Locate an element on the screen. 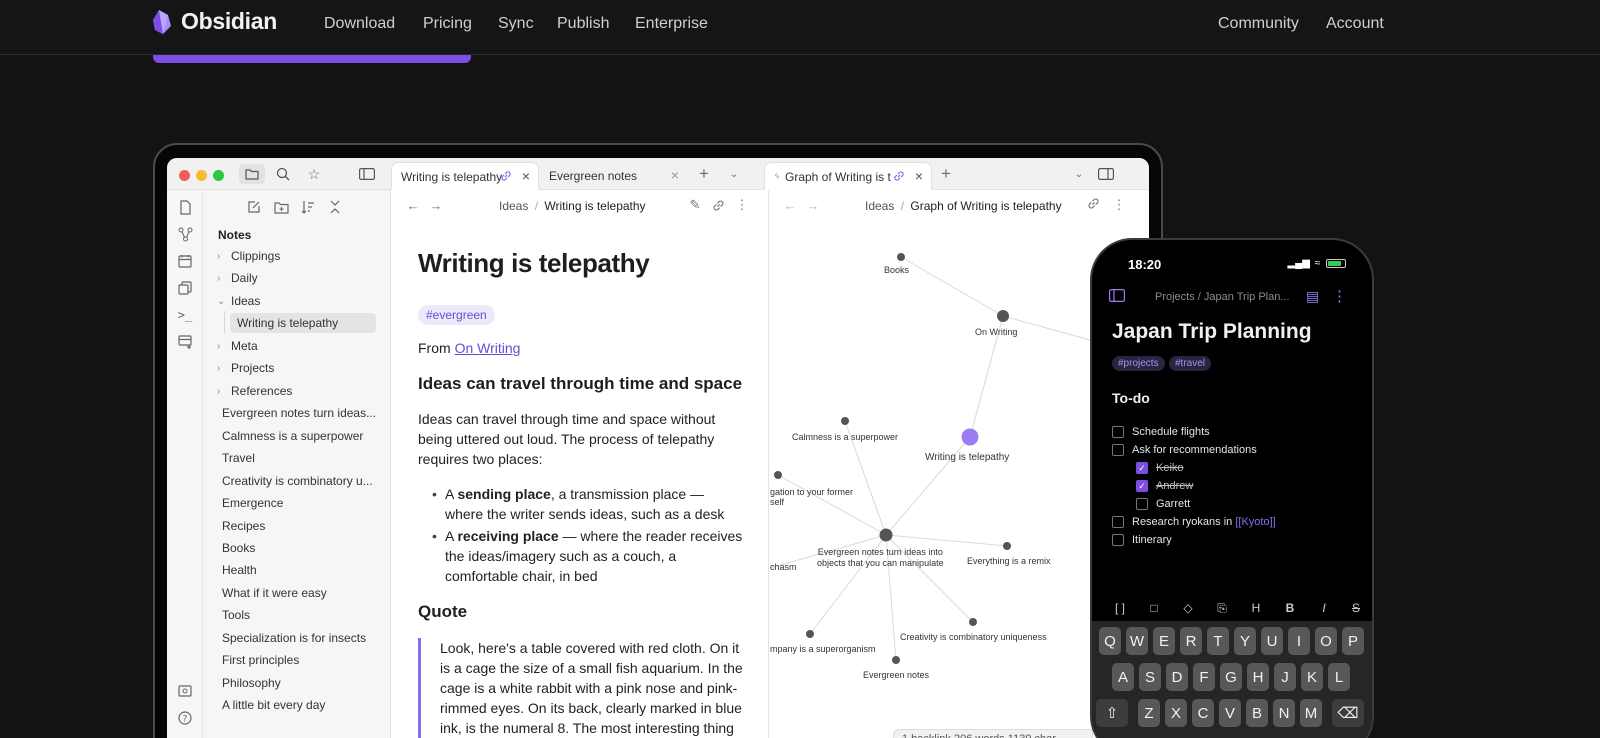 Image resolution: width=1600 pixels, height=738 pixels. key: T is located at coordinates (1218, 641).